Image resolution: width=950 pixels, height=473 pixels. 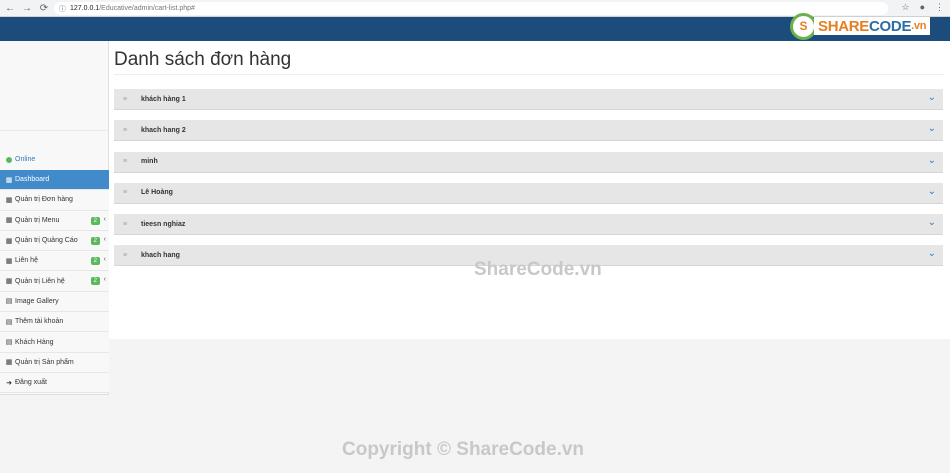 I want to click on status-dot-icon, so click(x=9, y=159).